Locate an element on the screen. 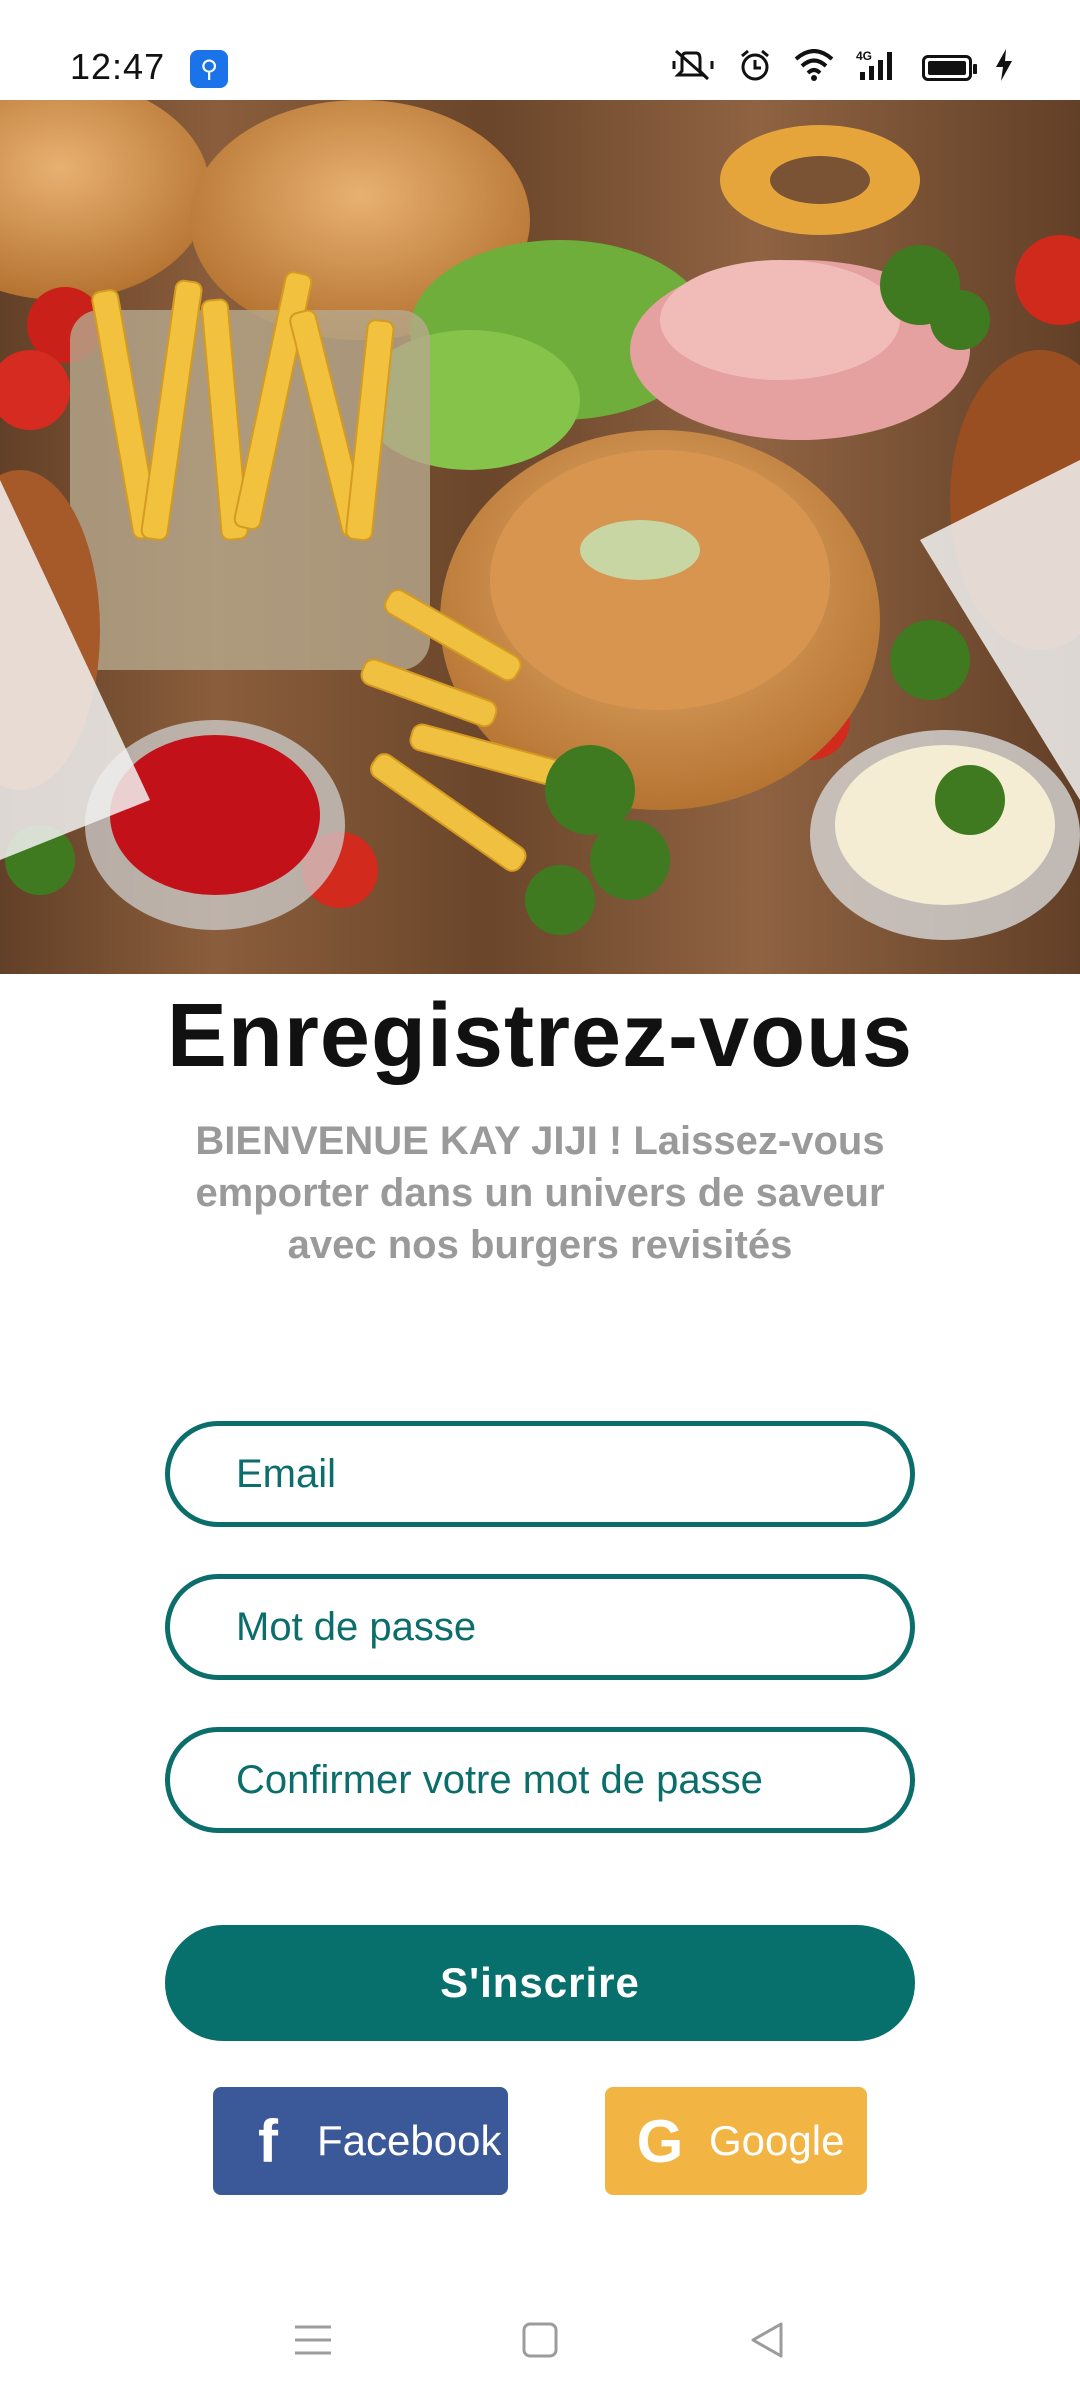  signup-button: S'inscrire is located at coordinates (540, 1983).